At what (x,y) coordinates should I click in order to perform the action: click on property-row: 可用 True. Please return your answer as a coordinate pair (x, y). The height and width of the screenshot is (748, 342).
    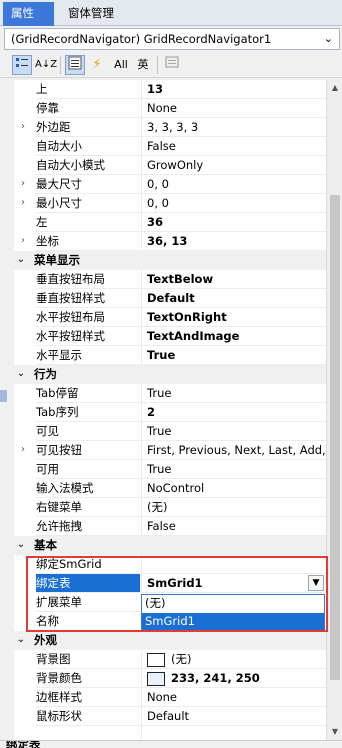
    Looking at the image, I should click on (163, 469).